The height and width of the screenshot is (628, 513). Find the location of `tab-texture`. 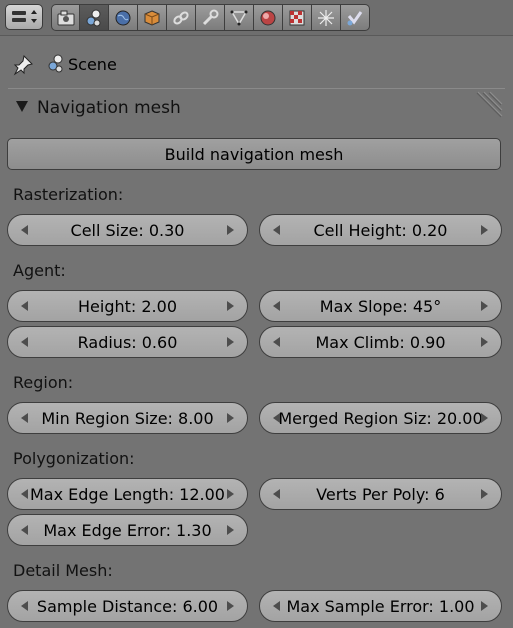

tab-texture is located at coordinates (297, 17).